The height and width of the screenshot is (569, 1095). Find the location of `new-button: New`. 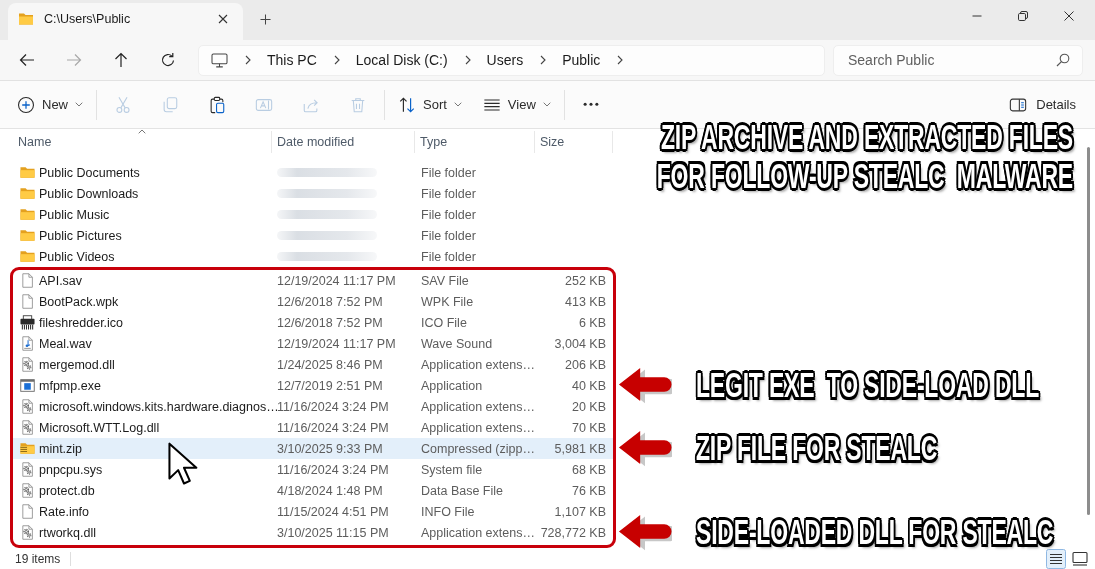

new-button: New is located at coordinates (50, 104).